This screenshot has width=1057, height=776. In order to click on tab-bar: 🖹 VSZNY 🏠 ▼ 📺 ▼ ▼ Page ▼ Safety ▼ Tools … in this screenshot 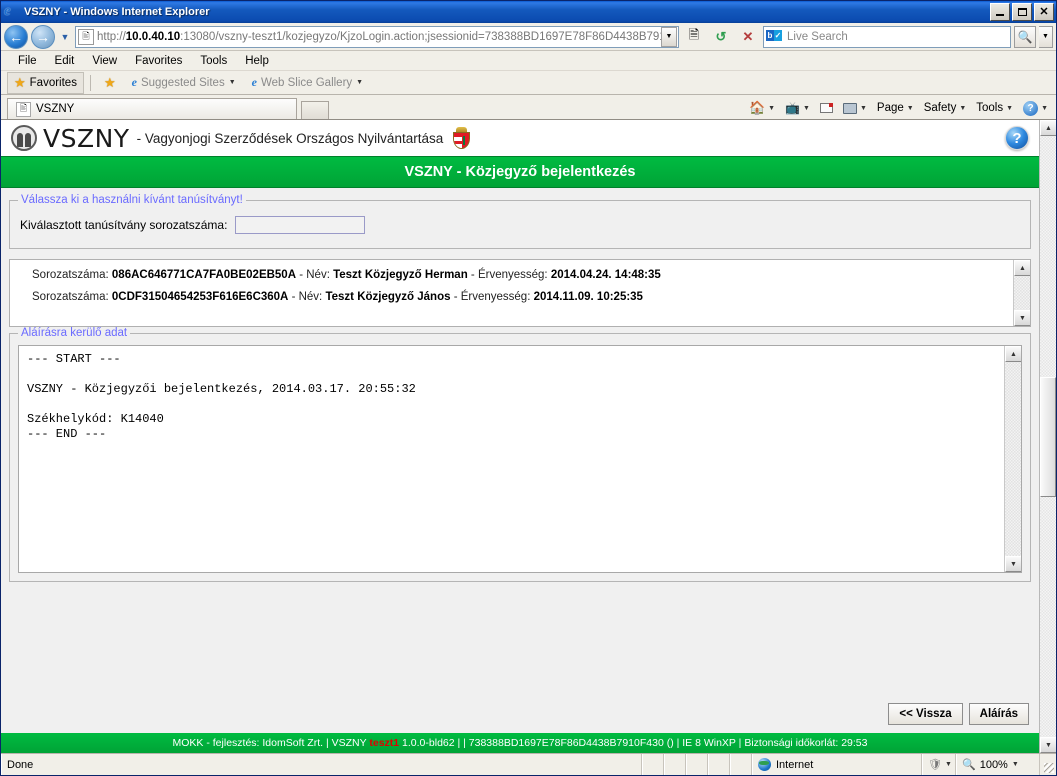, I will do `click(528, 107)`.